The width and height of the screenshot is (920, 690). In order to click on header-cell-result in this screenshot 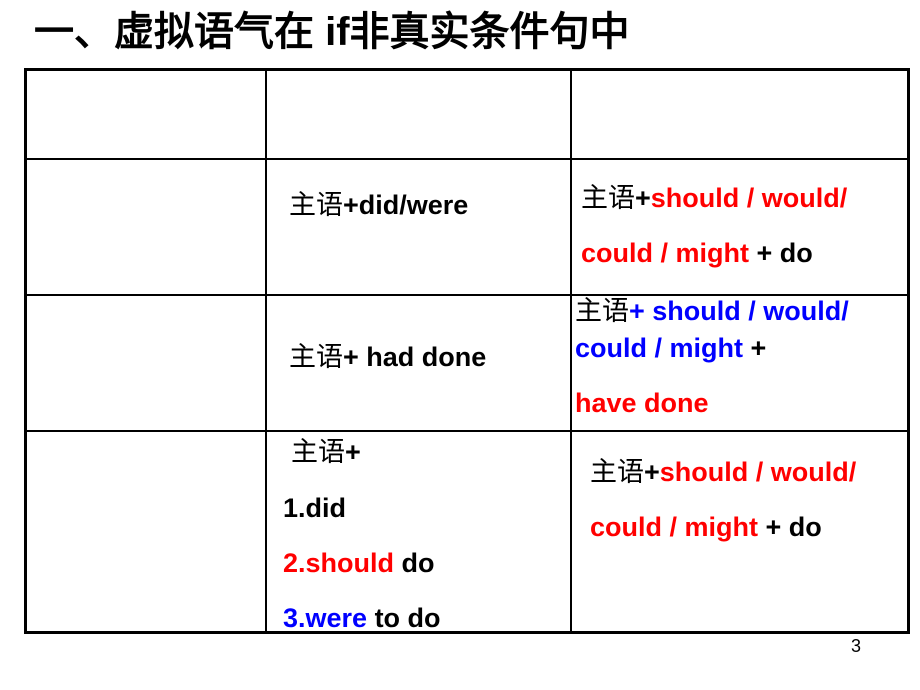, I will do `click(739, 114)`.